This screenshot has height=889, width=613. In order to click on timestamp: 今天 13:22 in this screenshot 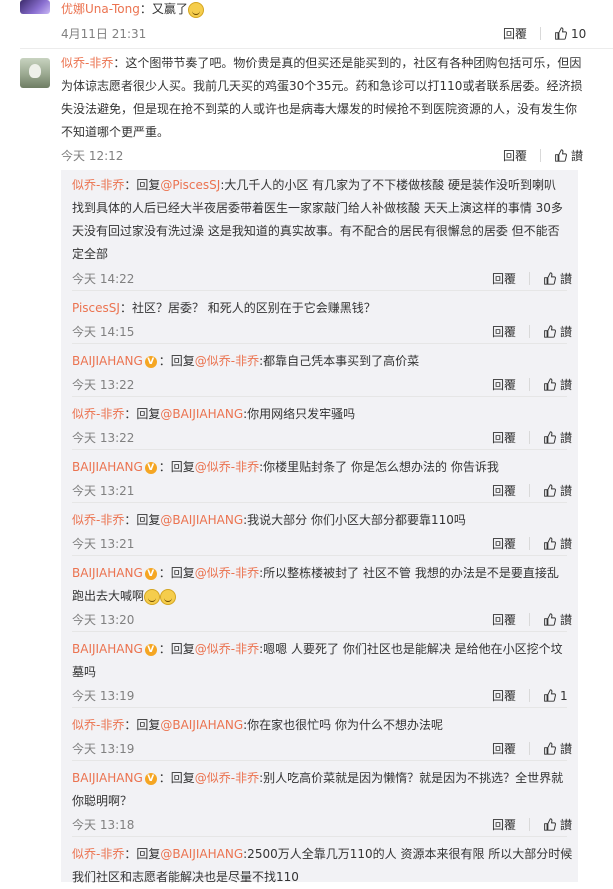, I will do `click(103, 385)`.